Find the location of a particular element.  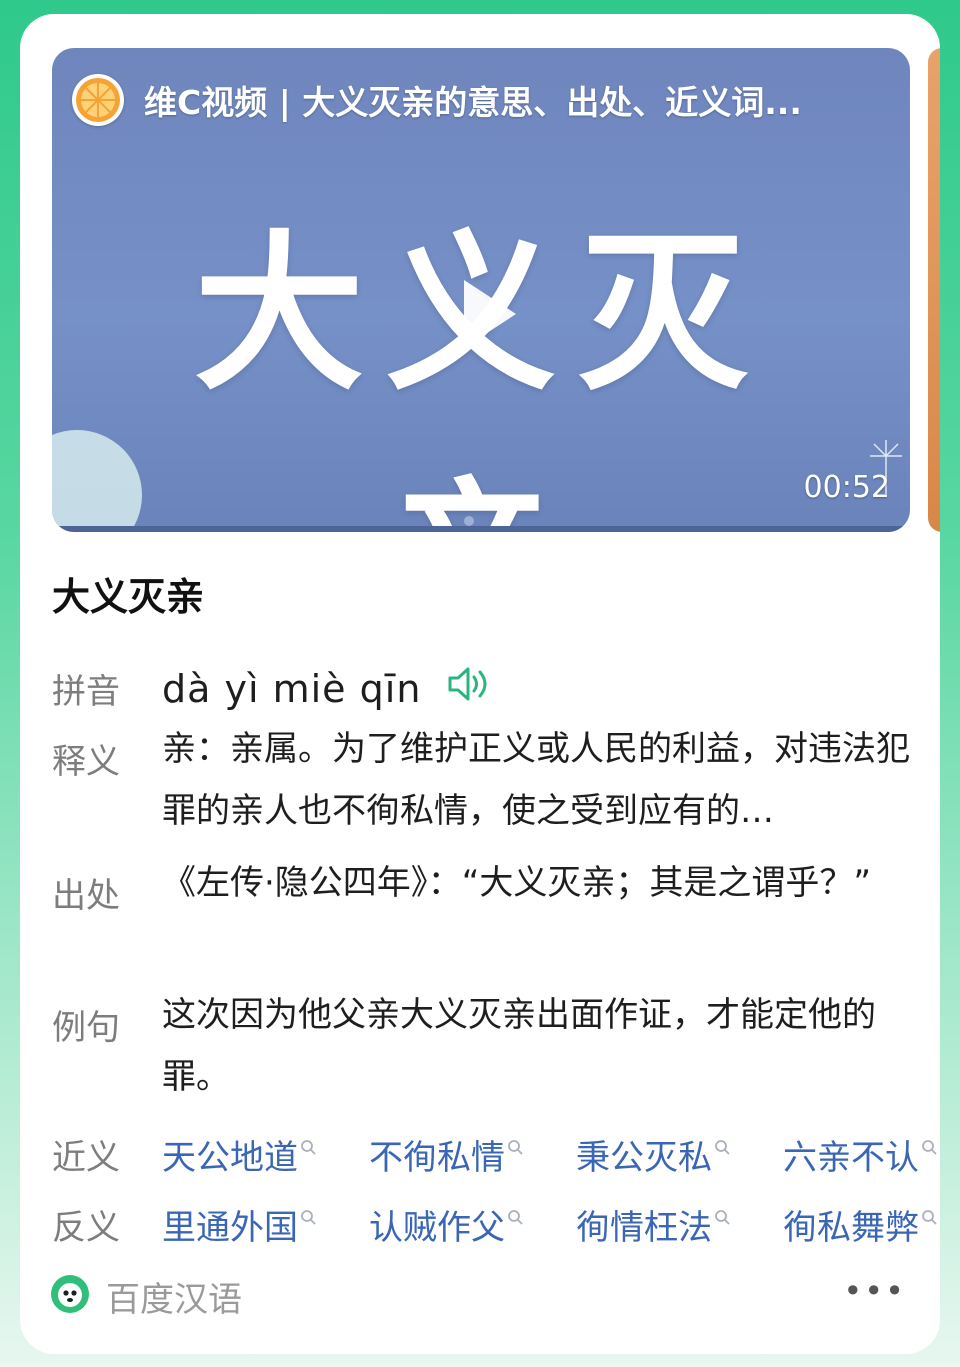

example-label: 例句 is located at coordinates (86, 1028).